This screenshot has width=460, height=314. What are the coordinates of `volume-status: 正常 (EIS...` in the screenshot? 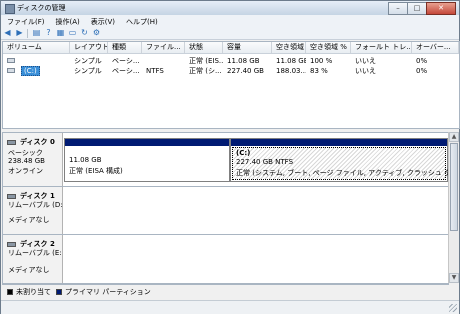 It's located at (206, 61).